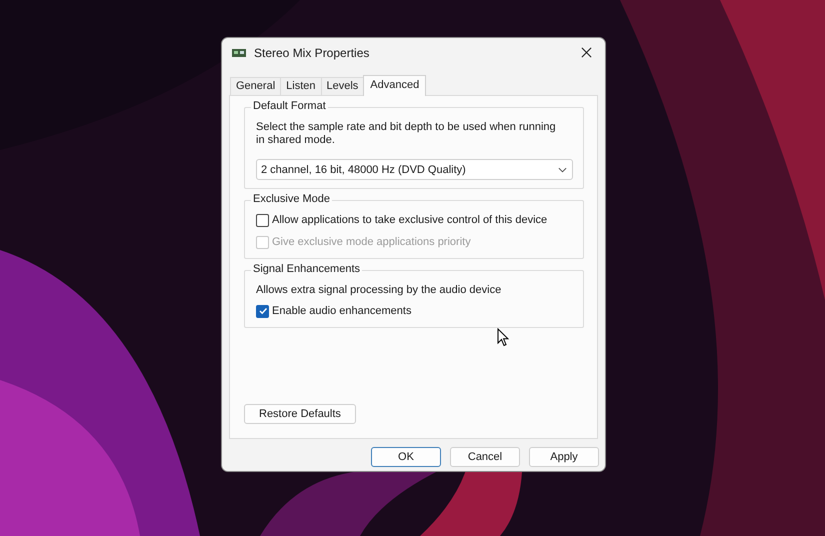  What do you see at coordinates (300, 414) in the screenshot?
I see `restore-defaults-button: Restore Defaults` at bounding box center [300, 414].